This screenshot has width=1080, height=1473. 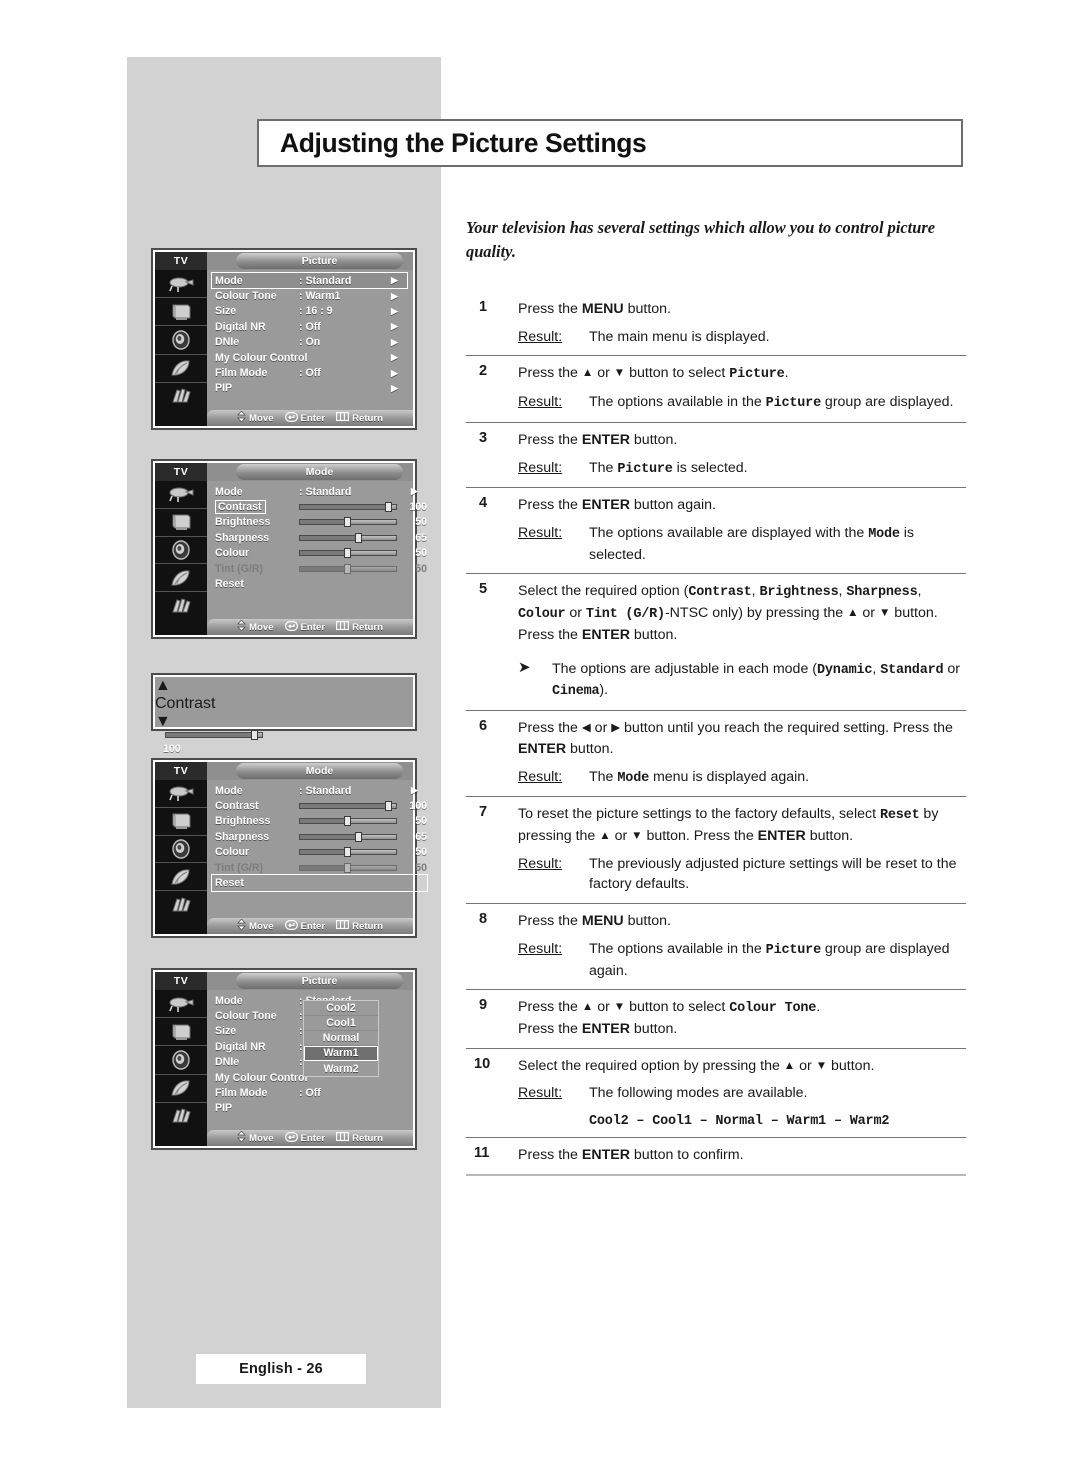 I want to click on down-arrow-icon: ▼, so click(x=284, y=722).